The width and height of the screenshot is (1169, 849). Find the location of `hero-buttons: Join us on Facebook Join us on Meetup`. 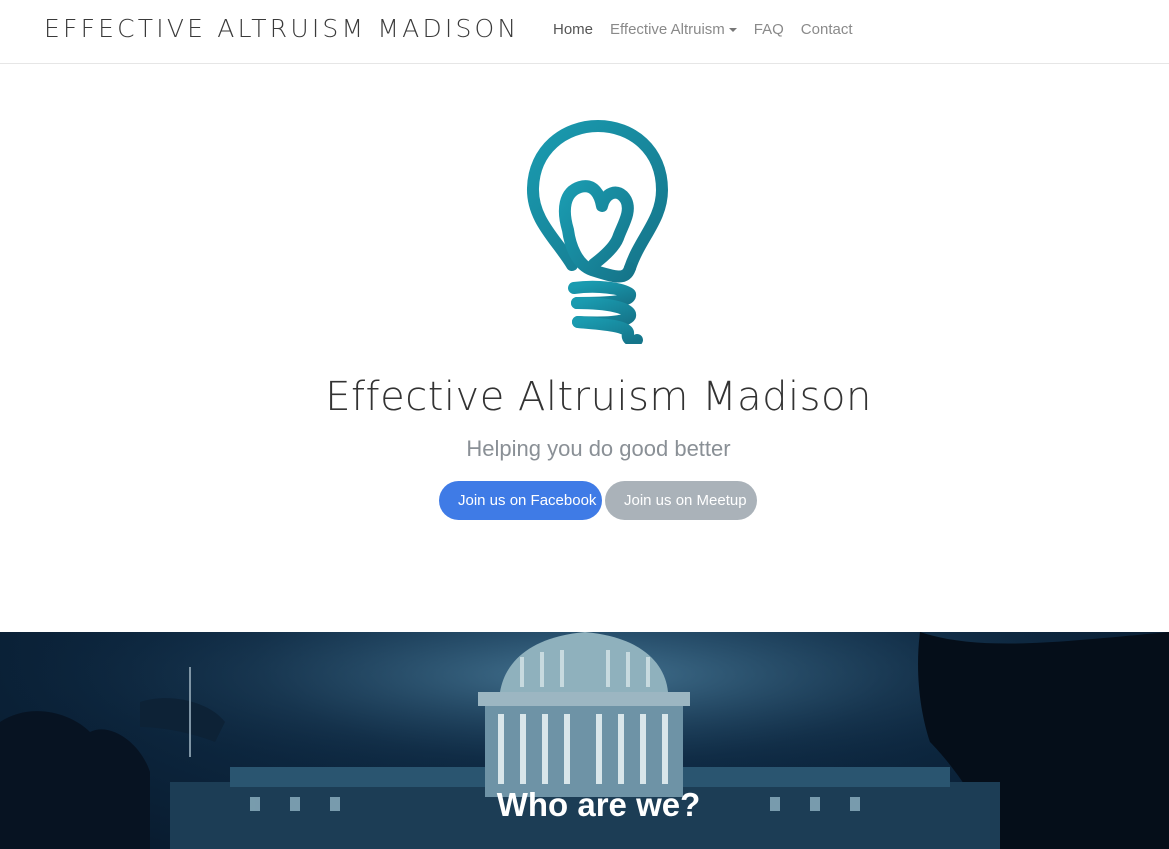

hero-buttons: Join us on Facebook Join us on Meetup is located at coordinates (598, 500).